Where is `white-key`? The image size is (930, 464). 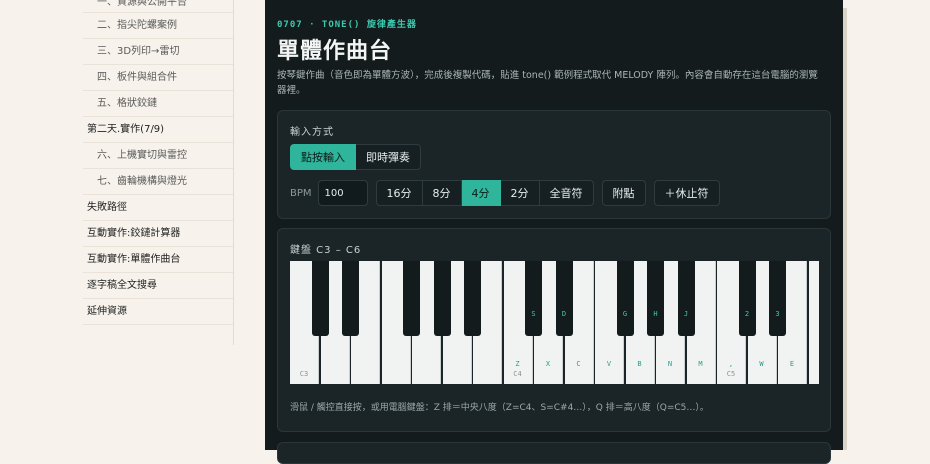 white-key is located at coordinates (813, 322).